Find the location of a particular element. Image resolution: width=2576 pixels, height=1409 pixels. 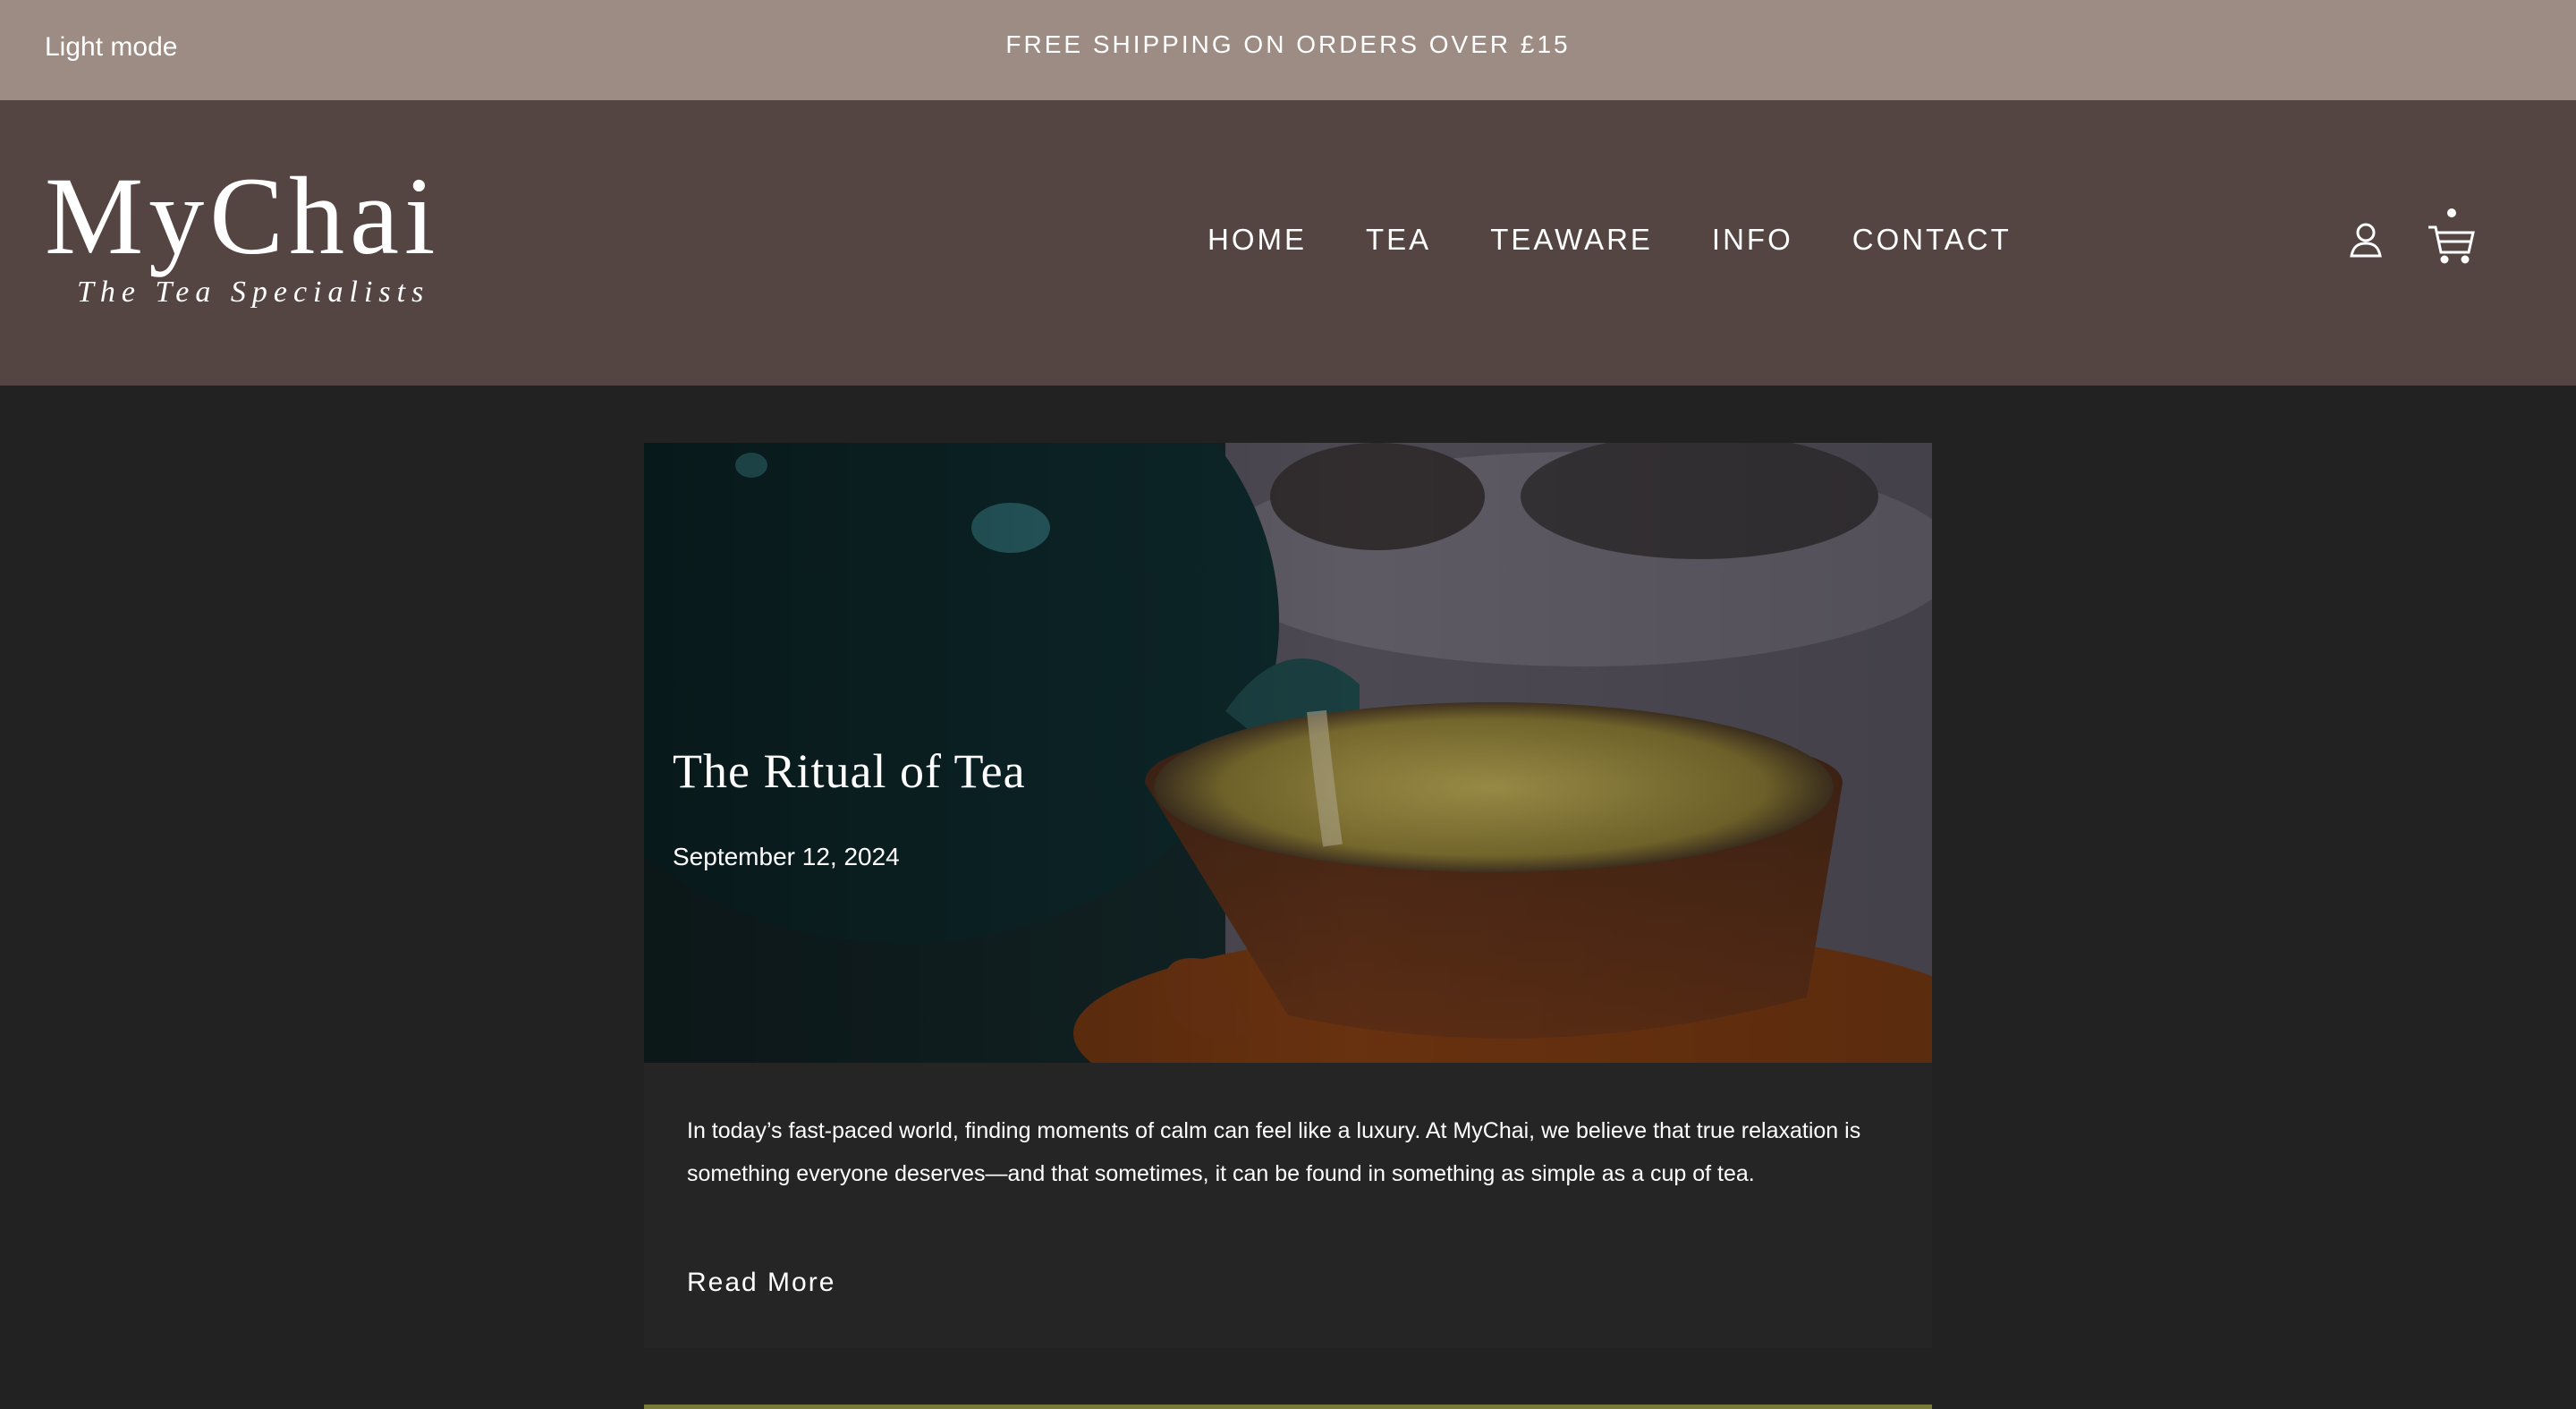

main-nav: HOME TEA TEAWARE INFO CONTACT is located at coordinates (1610, 240).